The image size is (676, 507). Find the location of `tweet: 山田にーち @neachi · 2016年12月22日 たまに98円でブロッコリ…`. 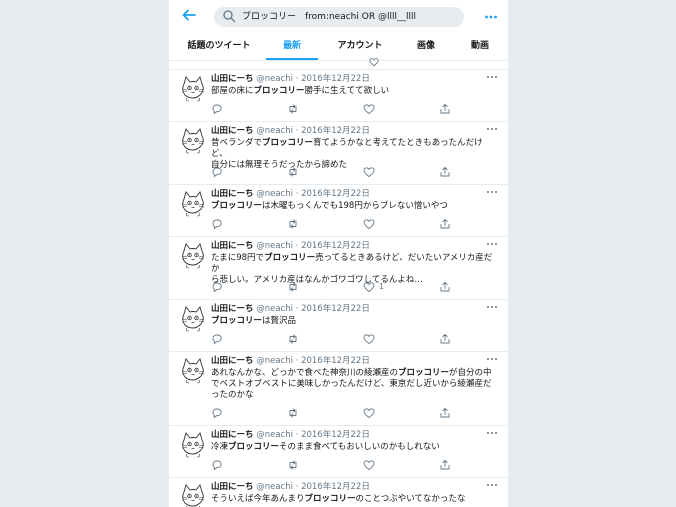

tweet: 山田にーち @neachi · 2016年12月22日 たまに98円でブロッコリ… is located at coordinates (338, 268).